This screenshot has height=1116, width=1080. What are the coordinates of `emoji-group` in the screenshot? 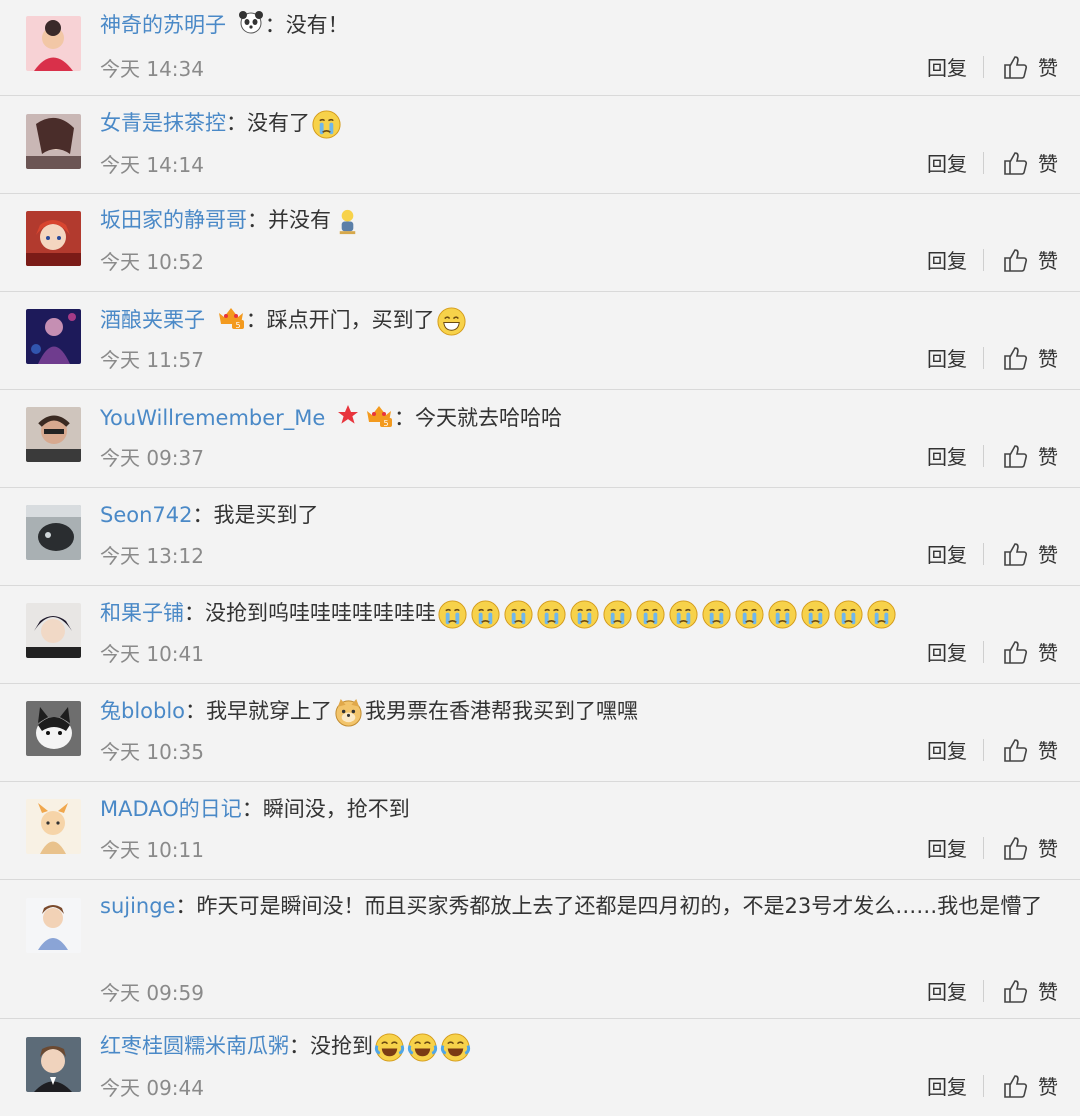 It's located at (422, 1047).